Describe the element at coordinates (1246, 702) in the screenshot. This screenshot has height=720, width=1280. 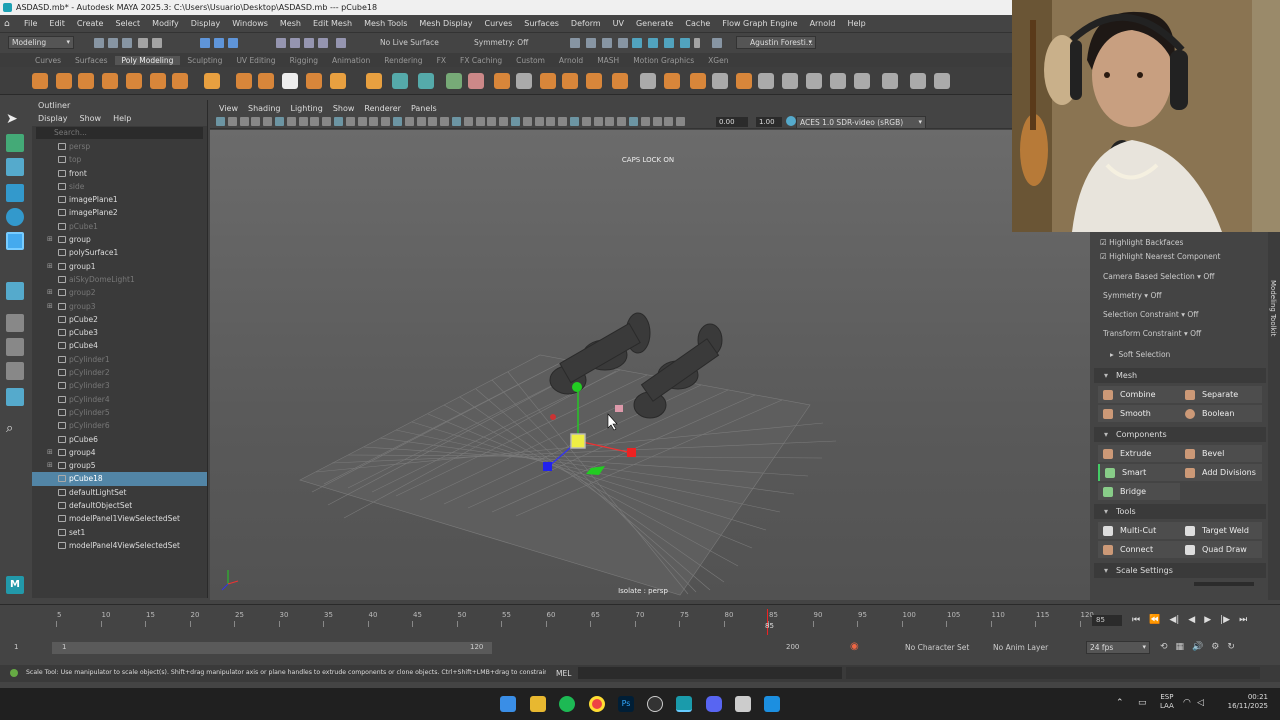
I see `clock: 00:21 16/11/2025` at that location.